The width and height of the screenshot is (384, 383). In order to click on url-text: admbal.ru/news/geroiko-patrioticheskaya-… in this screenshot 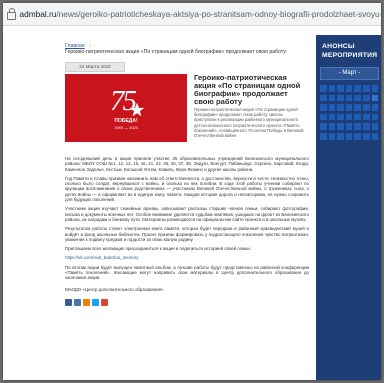, I will do `click(200, 14)`.